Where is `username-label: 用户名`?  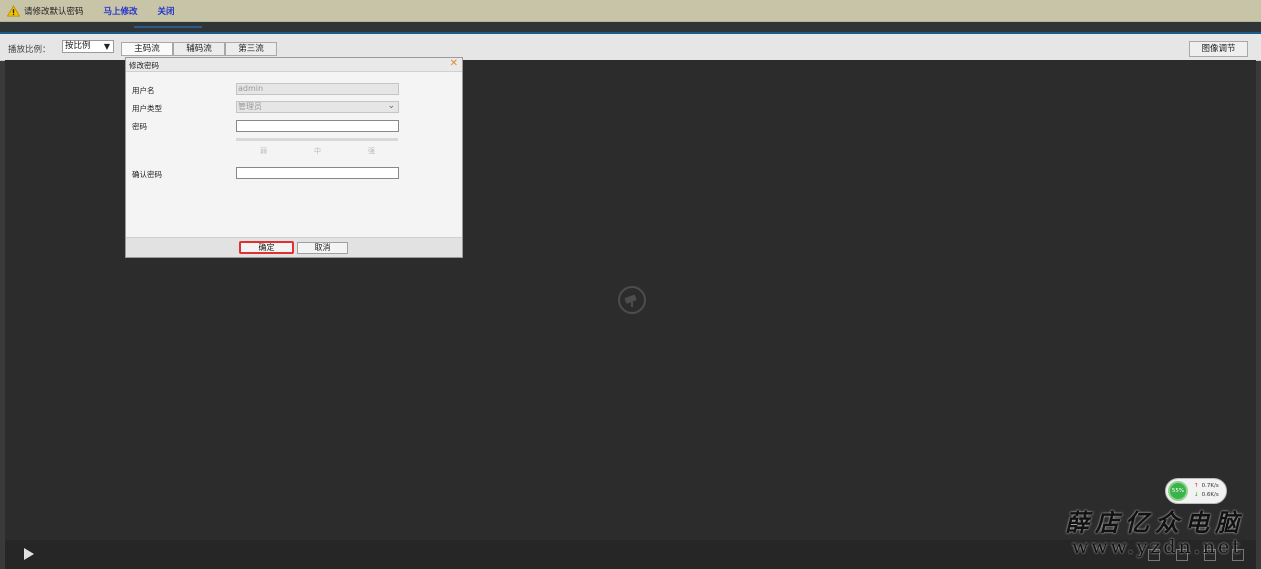 username-label: 用户名 is located at coordinates (143, 90).